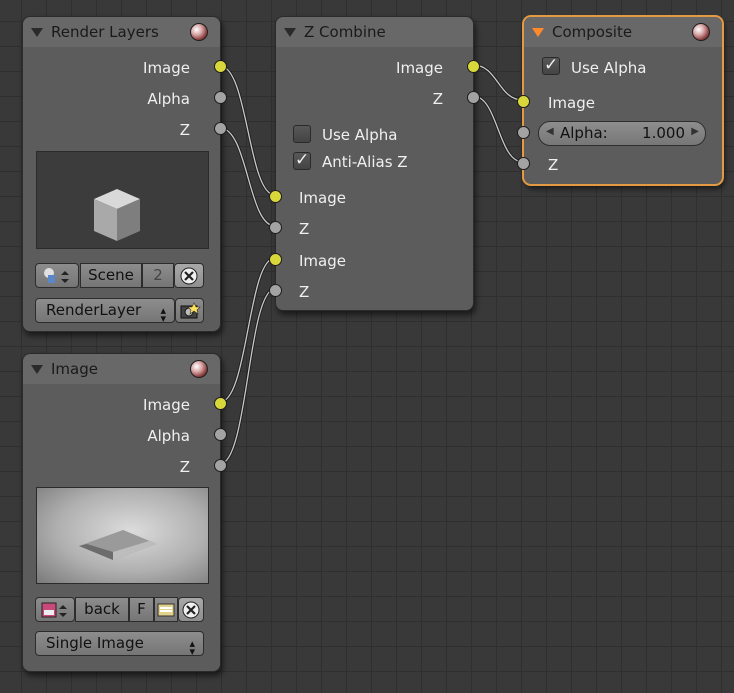 This screenshot has width=734, height=693. What do you see at coordinates (550, 131) in the screenshot?
I see `chevron-left-icon: ◀` at bounding box center [550, 131].